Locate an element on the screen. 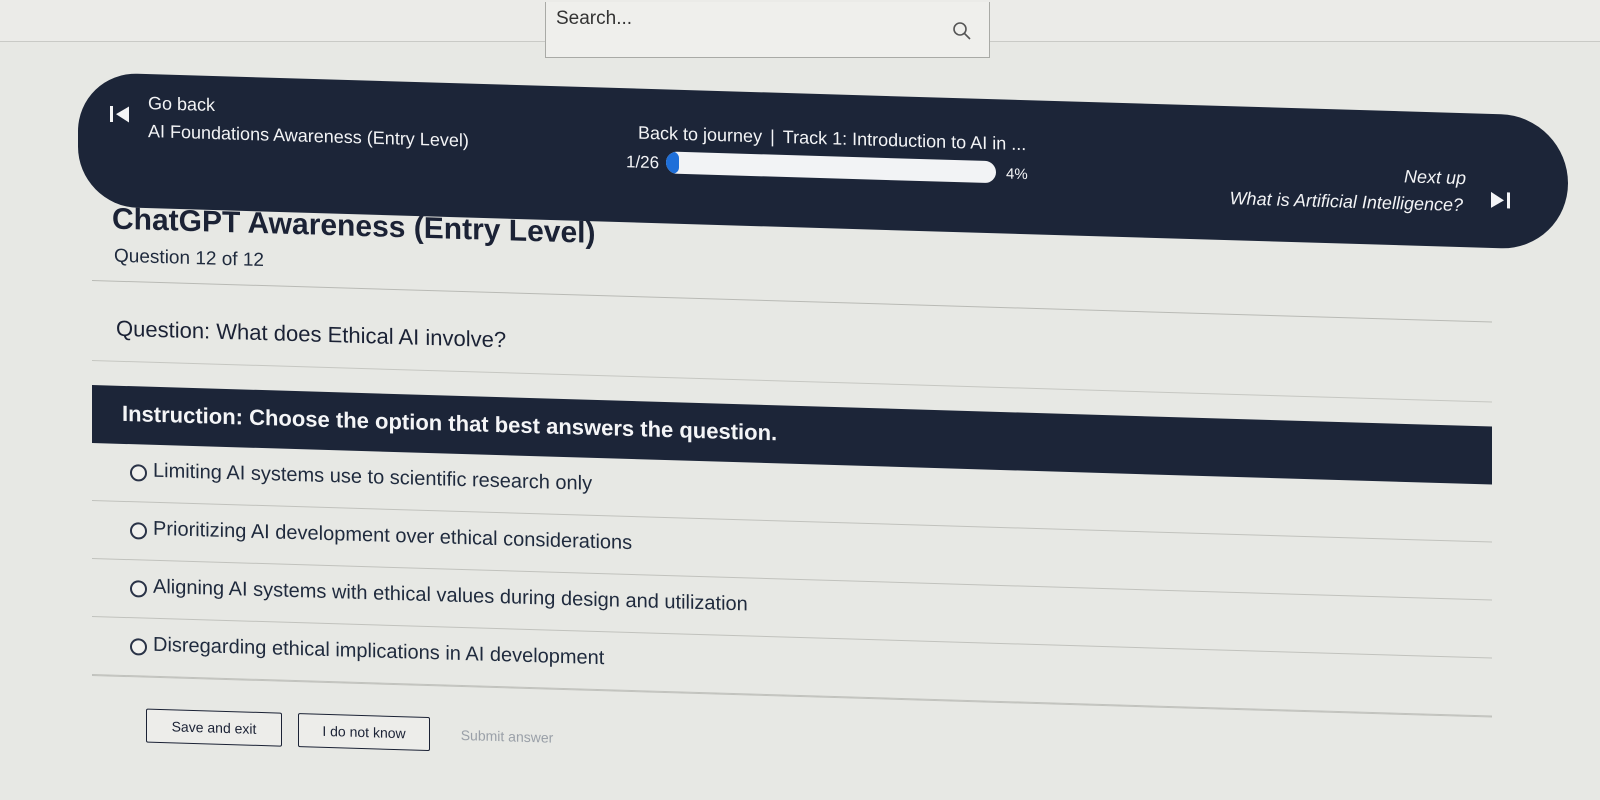 Image resolution: width=1600 pixels, height=800 pixels. question-label: Question: is located at coordinates (163, 329).